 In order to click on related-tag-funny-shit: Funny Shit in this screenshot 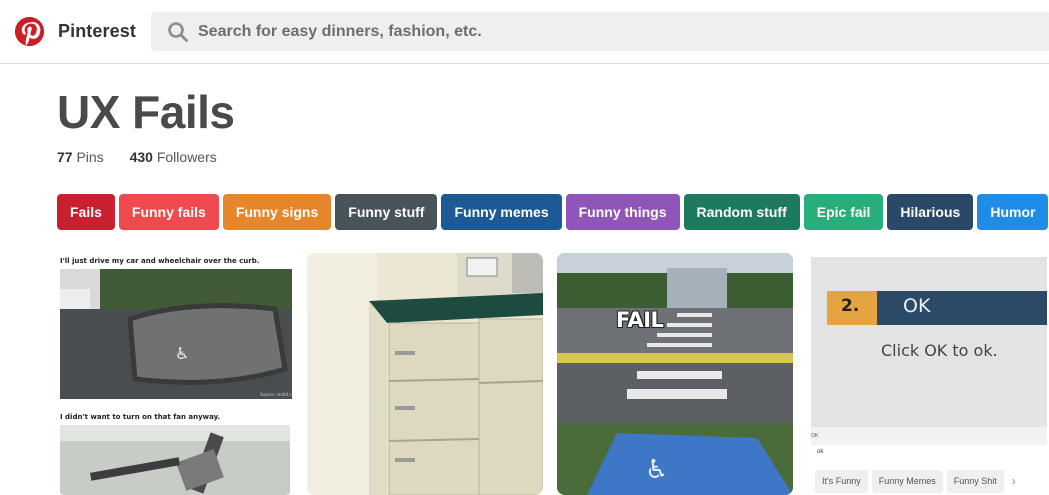, I will do `click(975, 481)`.